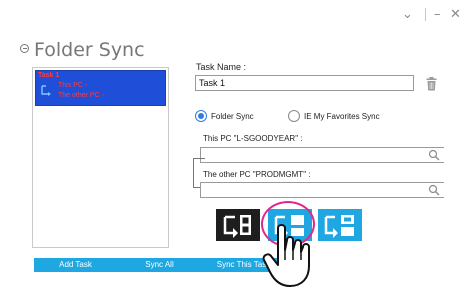 The height and width of the screenshot is (293, 468). I want to click on window-divider, so click(425, 14).